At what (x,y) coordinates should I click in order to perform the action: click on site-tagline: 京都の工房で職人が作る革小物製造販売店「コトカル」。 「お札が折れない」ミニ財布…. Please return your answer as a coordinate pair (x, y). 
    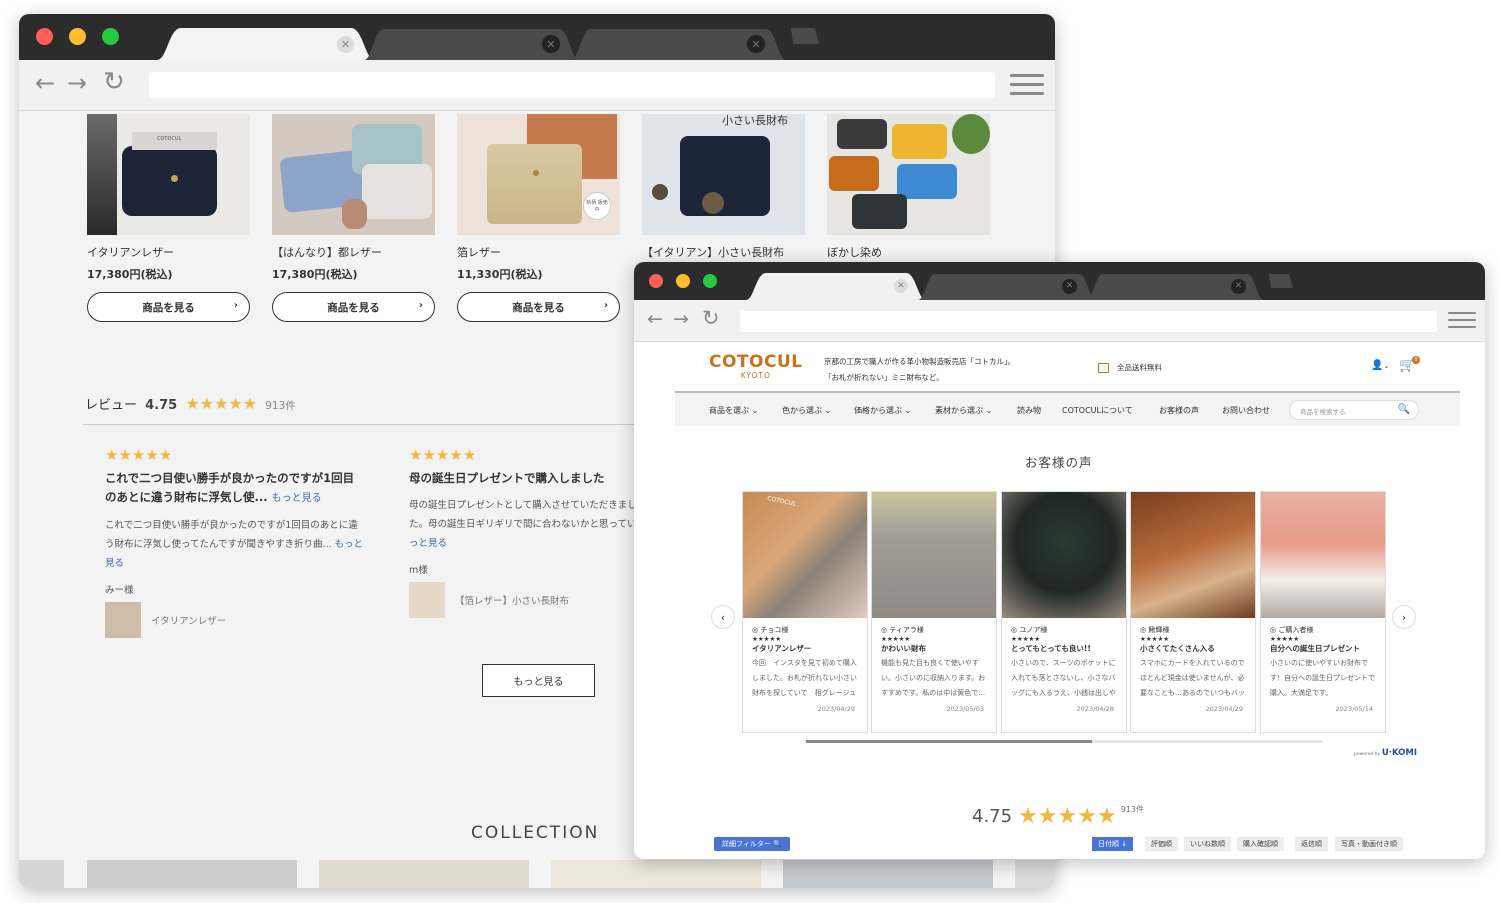
    Looking at the image, I should click on (920, 369).